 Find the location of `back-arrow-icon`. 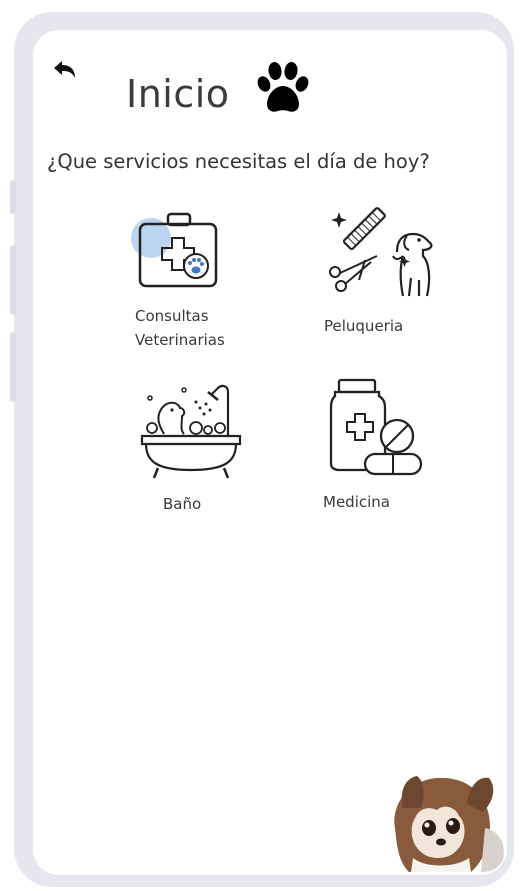

back-arrow-icon is located at coordinates (65, 72).